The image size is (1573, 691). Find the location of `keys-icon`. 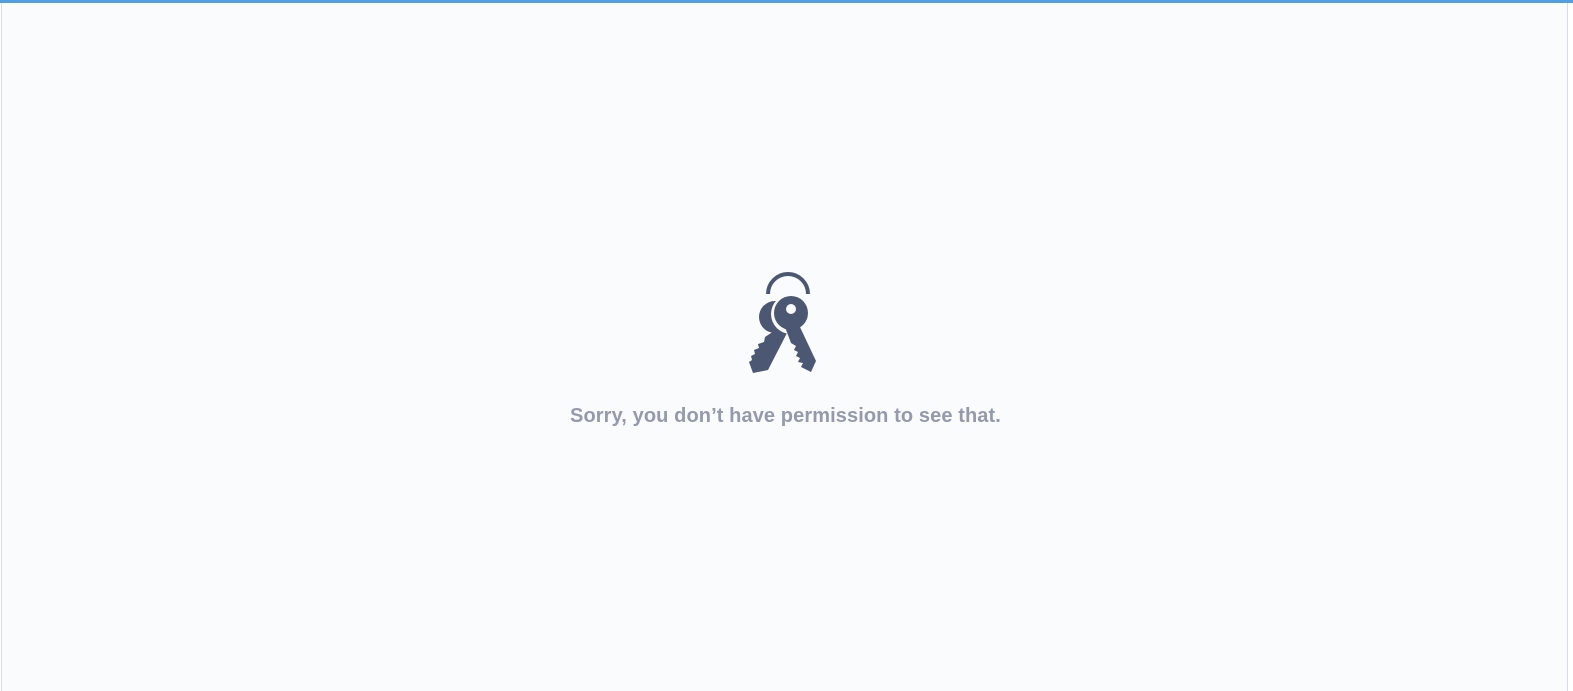

keys-icon is located at coordinates (782, 322).